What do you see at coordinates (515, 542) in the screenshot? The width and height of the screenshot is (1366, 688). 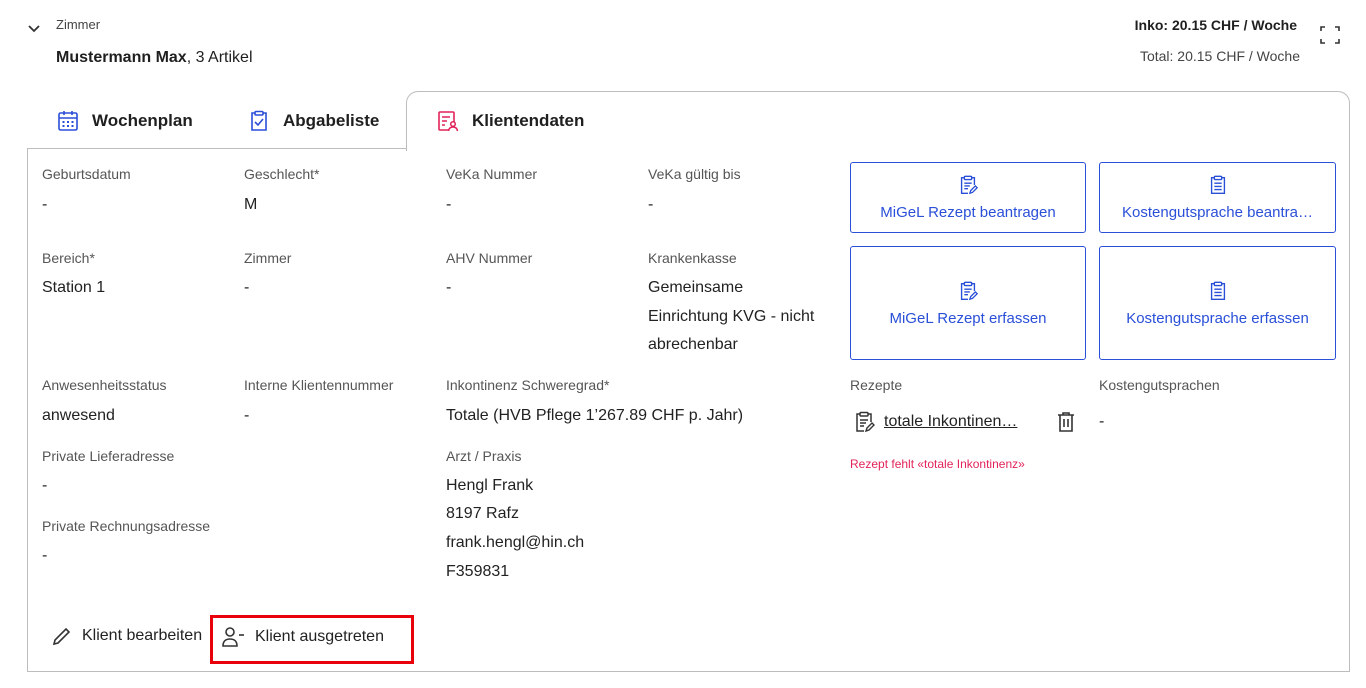 I see `value-arzt-line: frank.hengl@hin.ch` at bounding box center [515, 542].